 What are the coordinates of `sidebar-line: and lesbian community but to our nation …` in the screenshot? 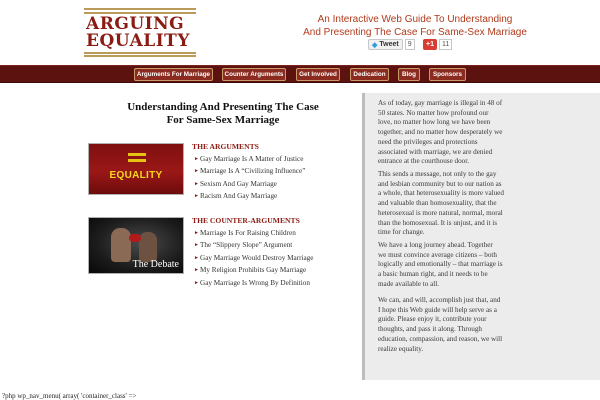 It's located at (440, 183).